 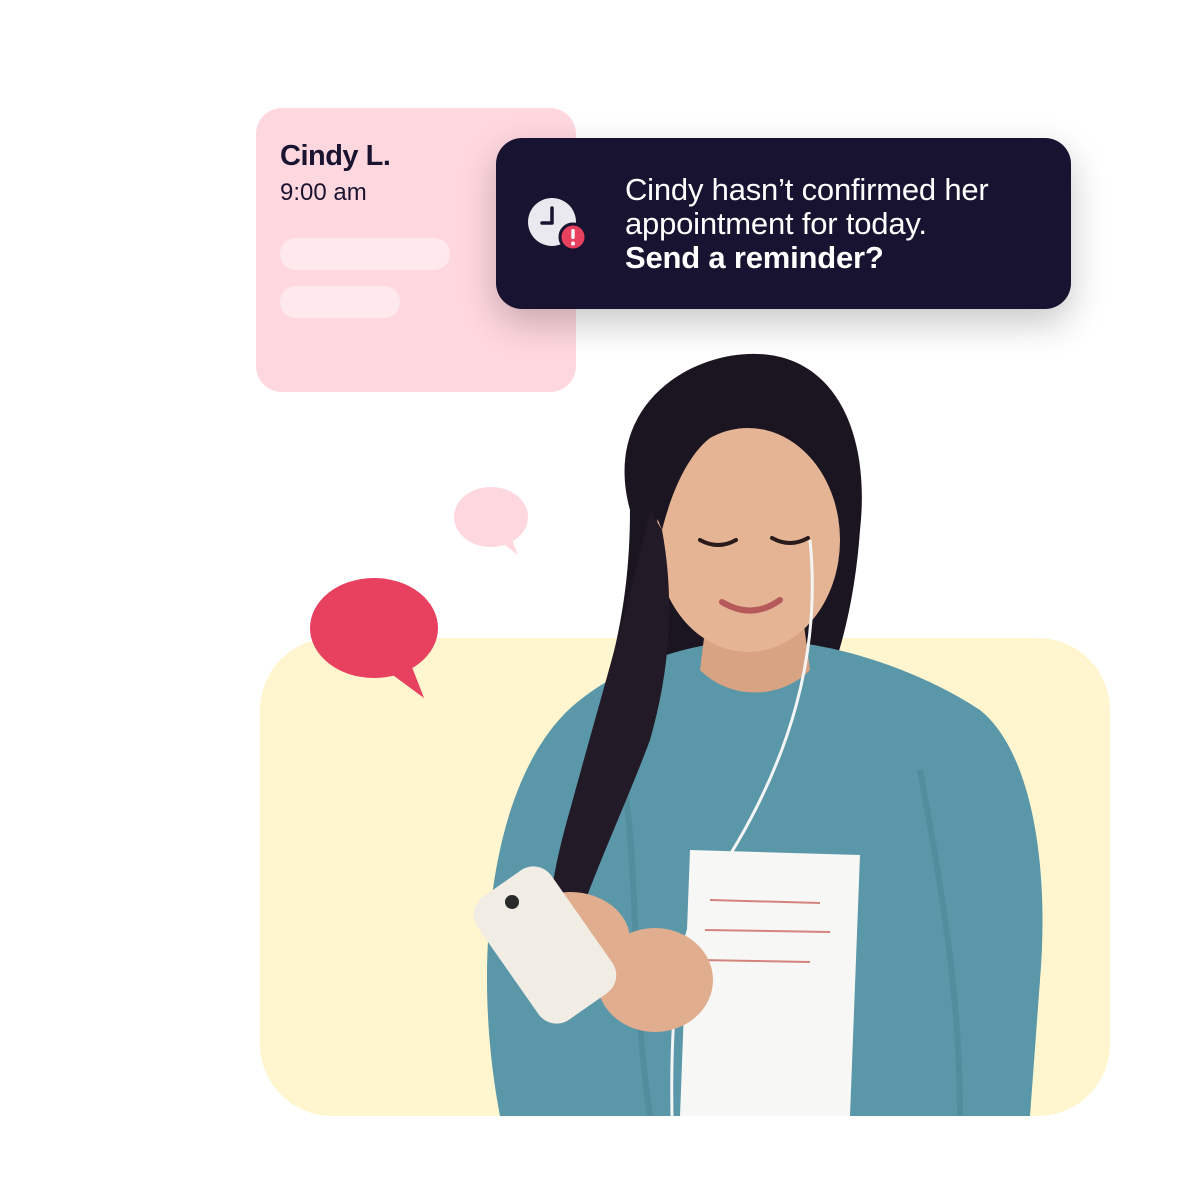 What do you see at coordinates (807, 189) in the screenshot?
I see `notification-line: Cindy hasn’t confirmed her` at bounding box center [807, 189].